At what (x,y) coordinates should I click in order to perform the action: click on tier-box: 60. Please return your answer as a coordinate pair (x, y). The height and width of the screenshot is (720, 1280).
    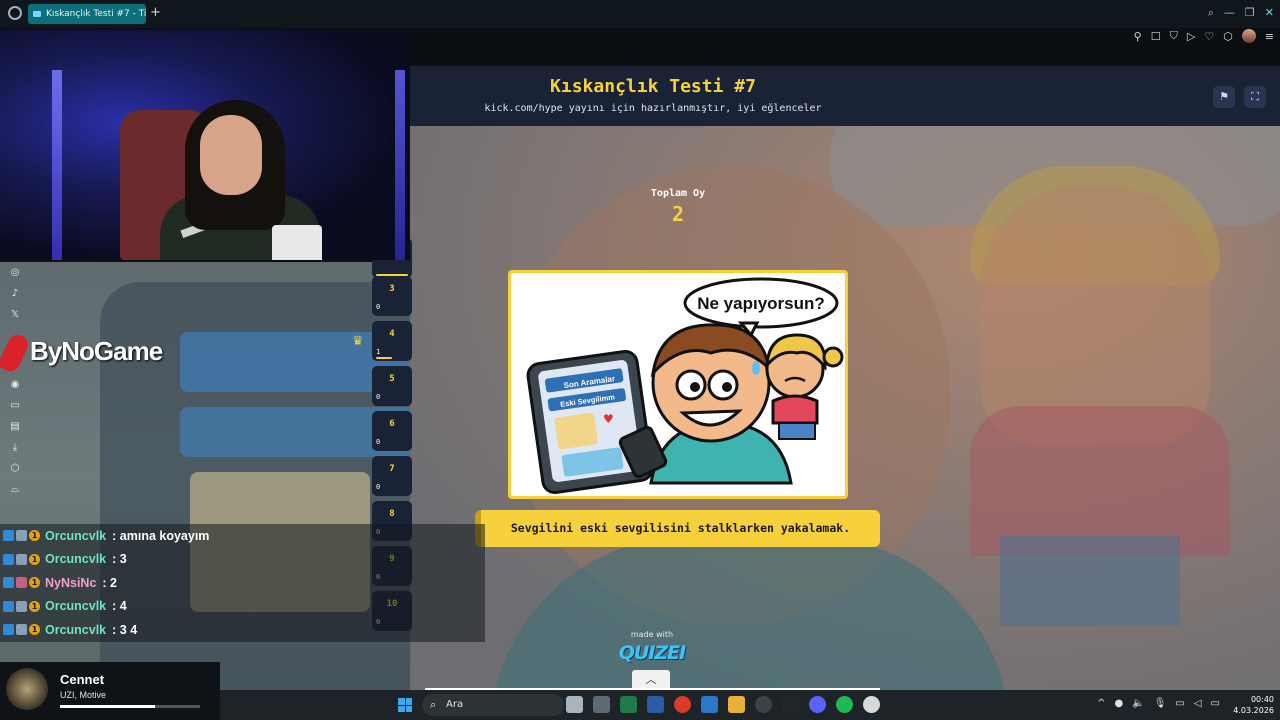
    Looking at the image, I should click on (392, 431).